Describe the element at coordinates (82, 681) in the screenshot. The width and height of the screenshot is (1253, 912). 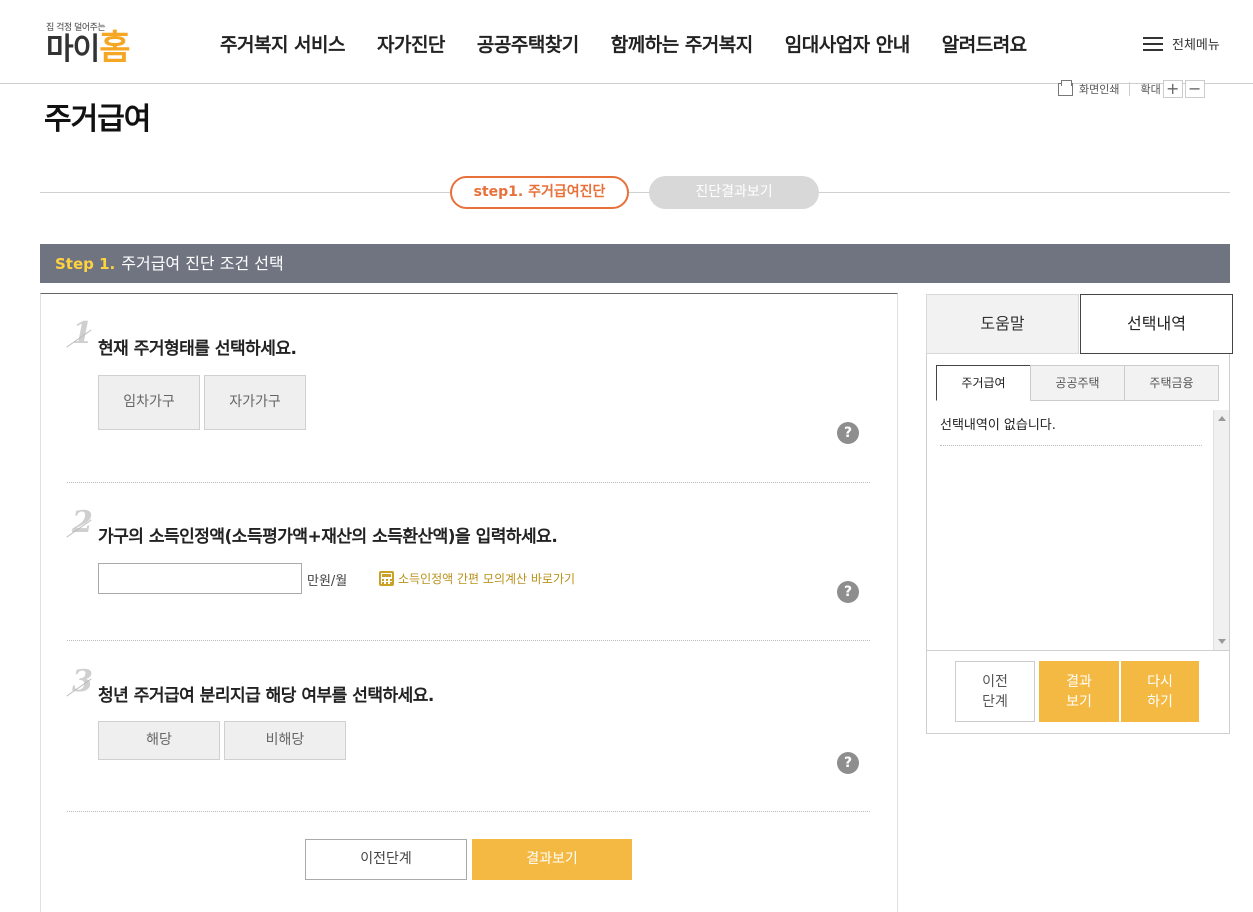
I see `question-3-number: 3` at that location.